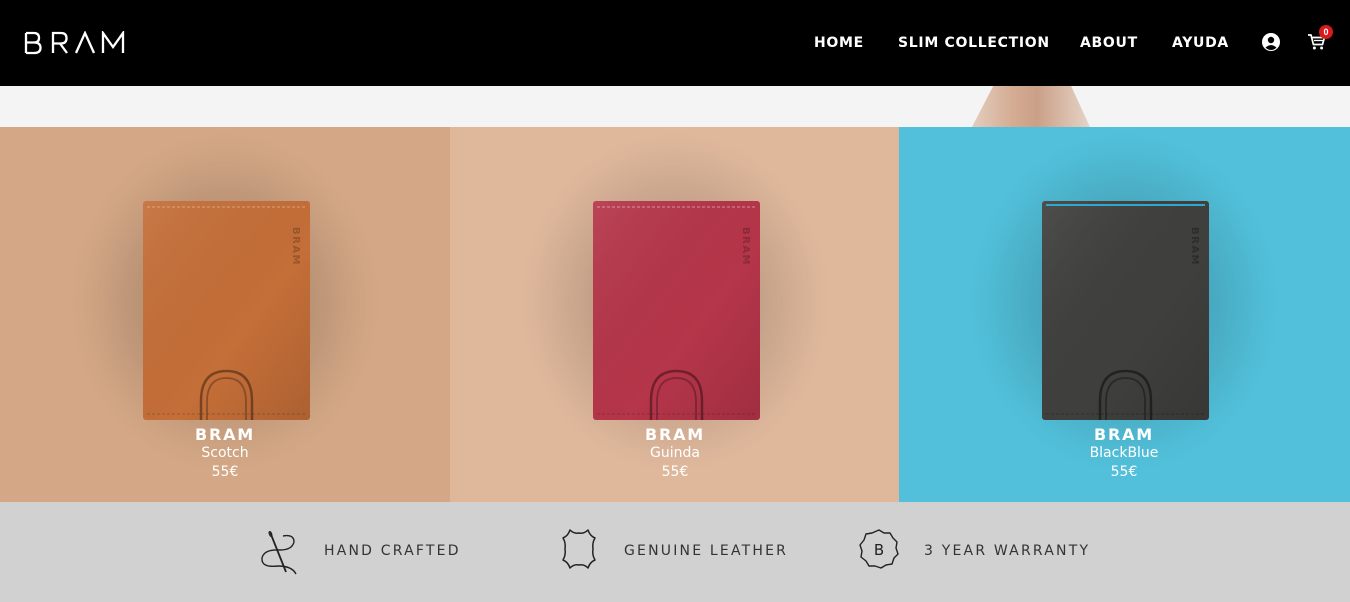 This screenshot has height=602, width=1350. Describe the element at coordinates (75, 43) in the screenshot. I see `brand-logo` at that location.